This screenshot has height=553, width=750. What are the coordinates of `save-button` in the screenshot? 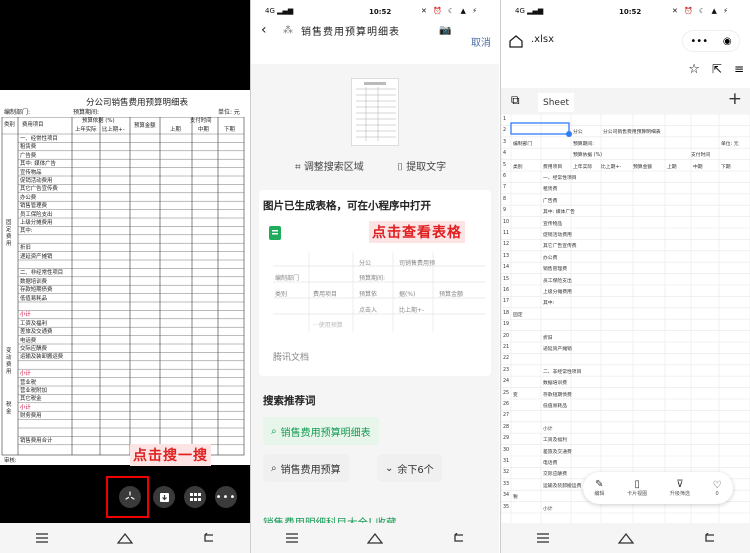 It's located at (164, 497).